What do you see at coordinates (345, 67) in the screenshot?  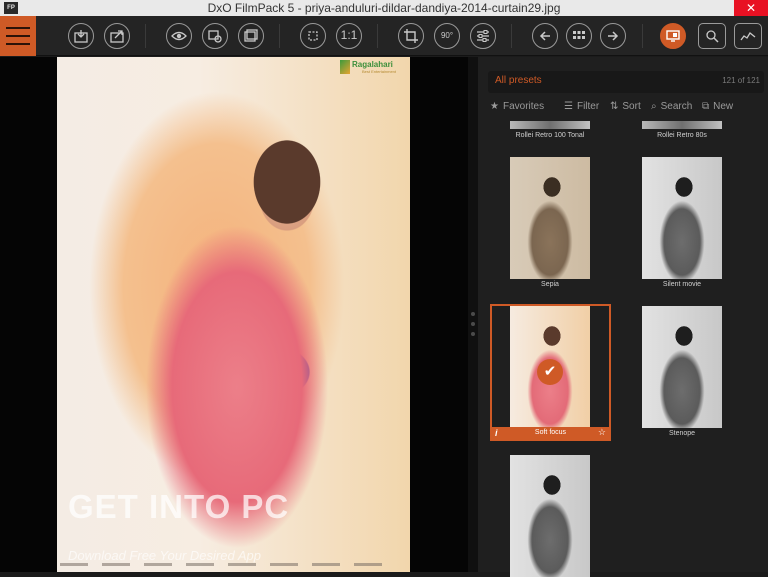 I see `logo-icon` at bounding box center [345, 67].